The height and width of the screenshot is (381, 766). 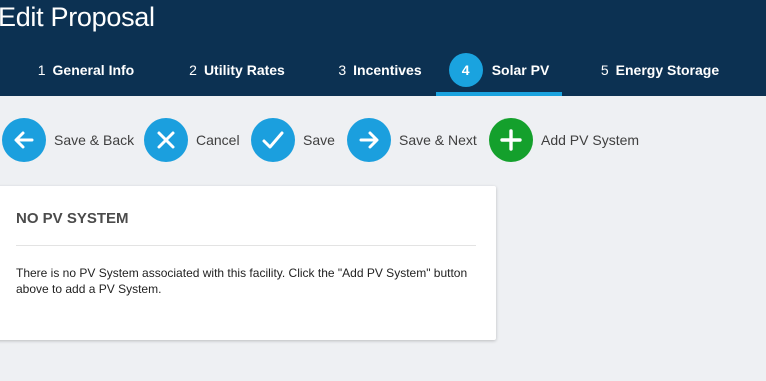 I want to click on tab-number: 3, so click(x=342, y=70).